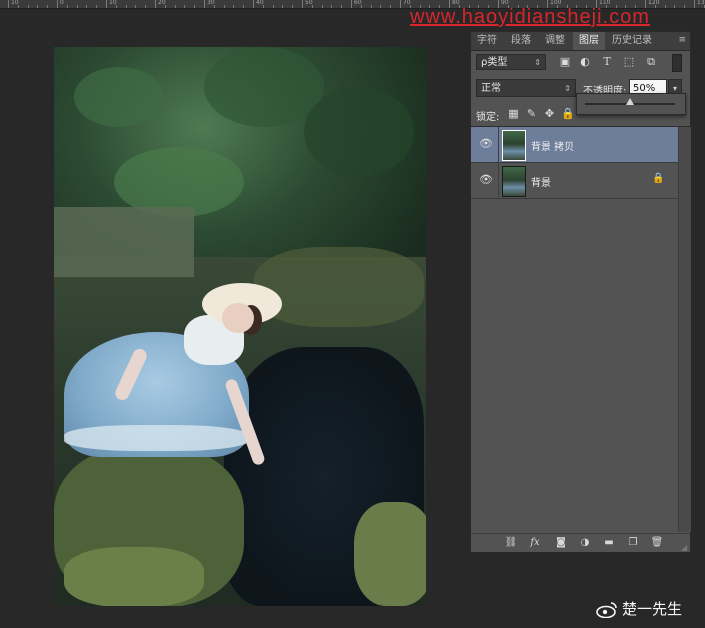 The image size is (705, 628). I want to click on lock-position-move-icon: ✥, so click(549, 113).